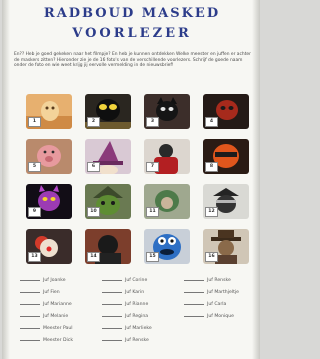 Image resolution: width=320 pixels, height=359 pixels. What do you see at coordinates (132, 13) in the screenshot?
I see `title-line-1: RADBOUD MASKED` at bounding box center [132, 13].